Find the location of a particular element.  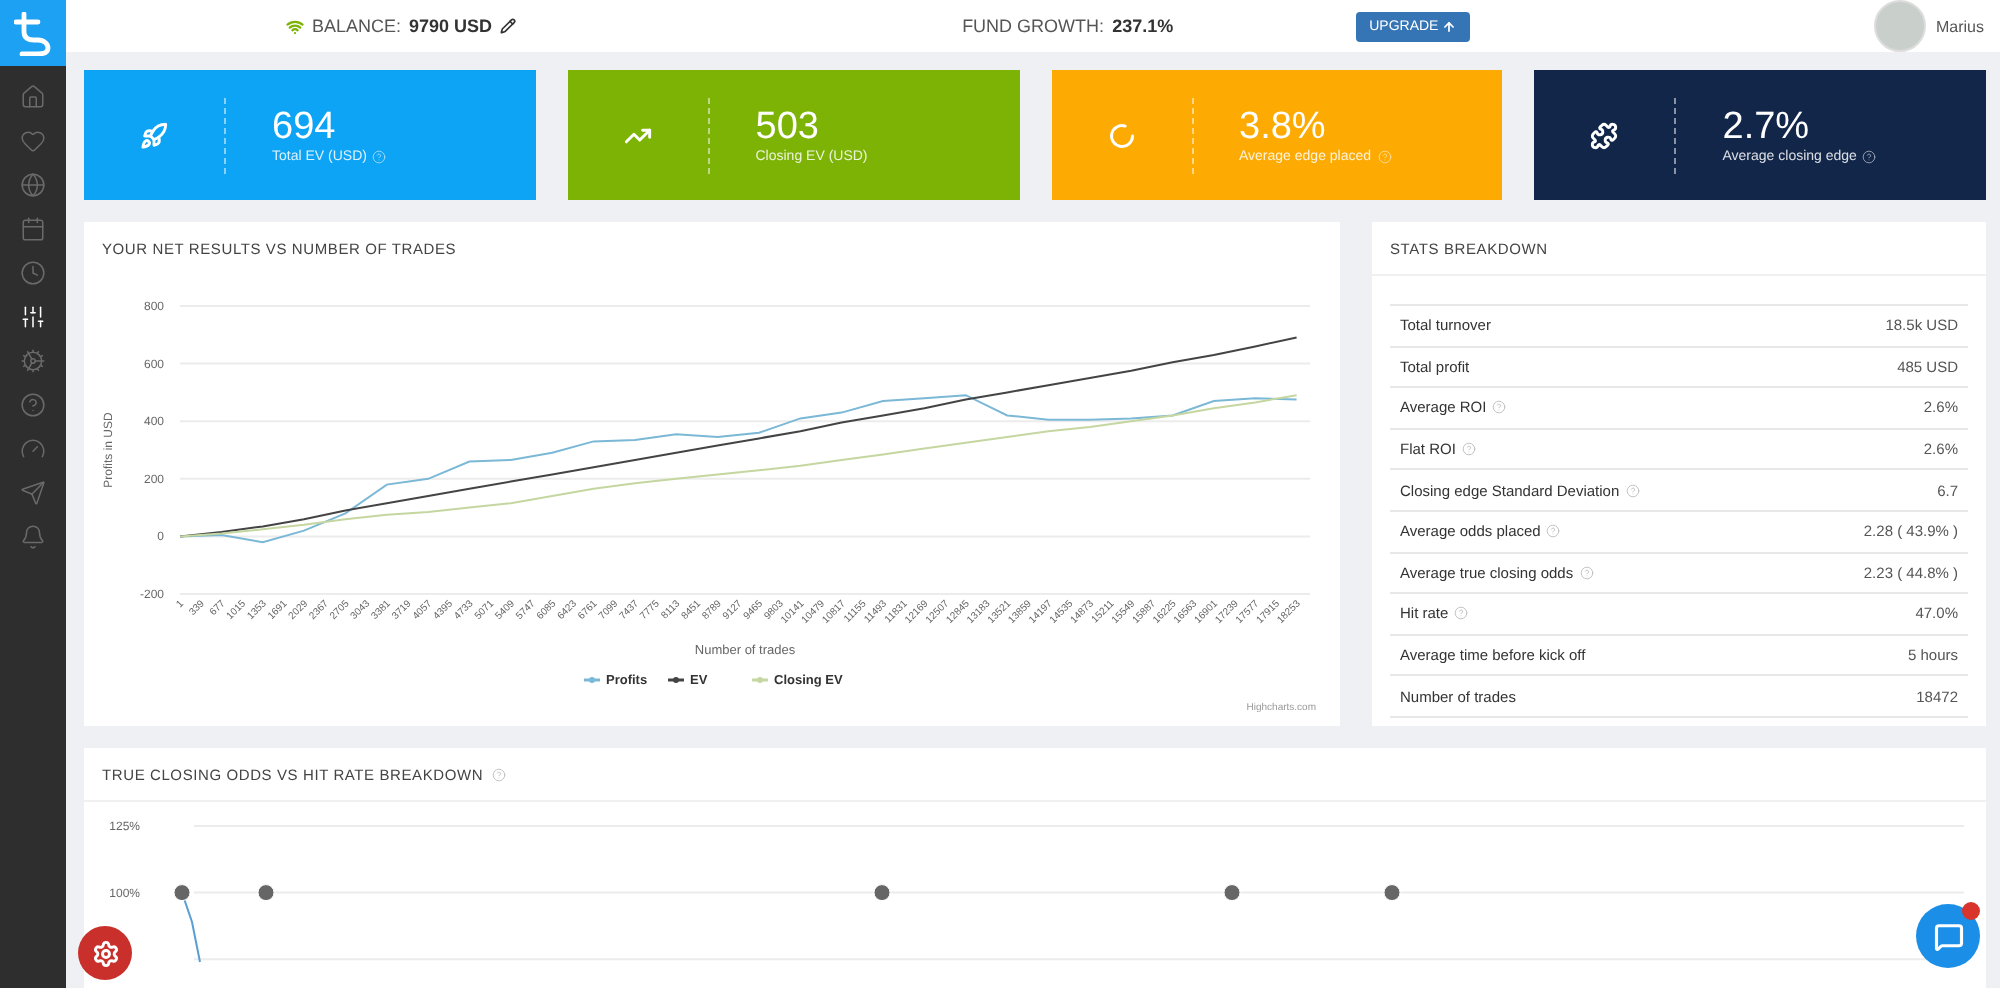

fund-growth-label: FUND GROWTH: is located at coordinates (1033, 26).